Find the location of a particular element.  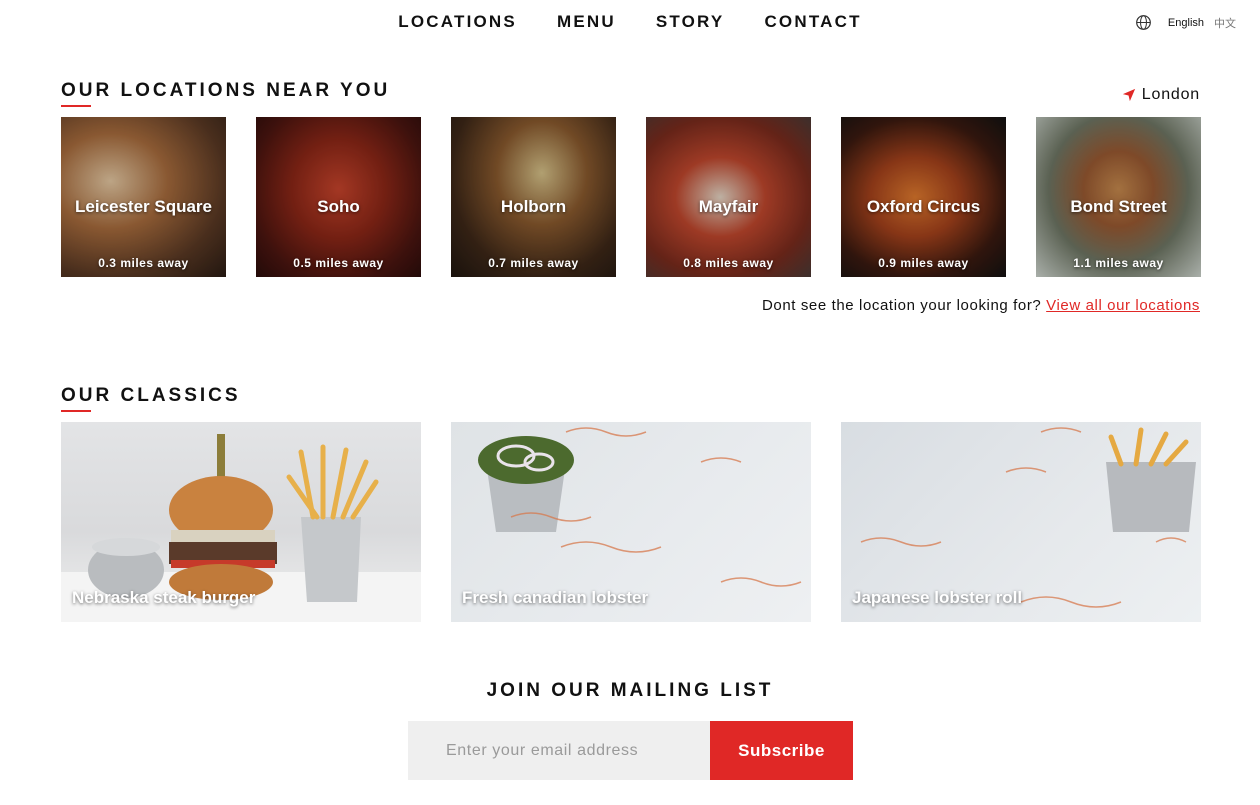

location-prompt-text: Dont see the location your looking for? is located at coordinates (901, 305).